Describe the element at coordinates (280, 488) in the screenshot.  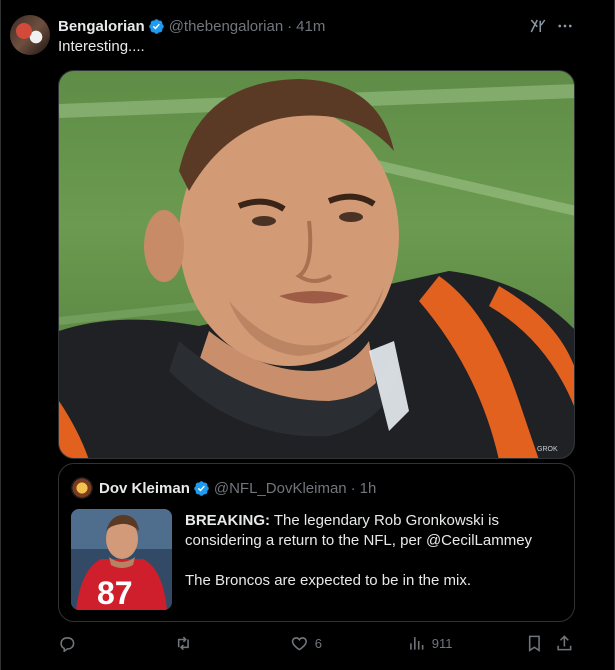
I see `quoted-handle: @NFL_DovKleiman` at that location.